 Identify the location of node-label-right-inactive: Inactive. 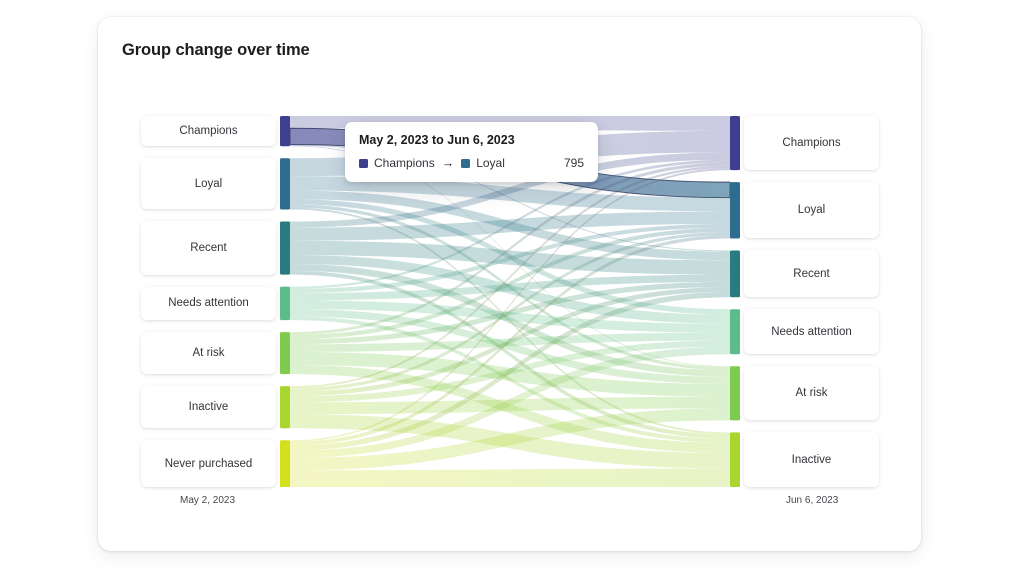
(811, 459).